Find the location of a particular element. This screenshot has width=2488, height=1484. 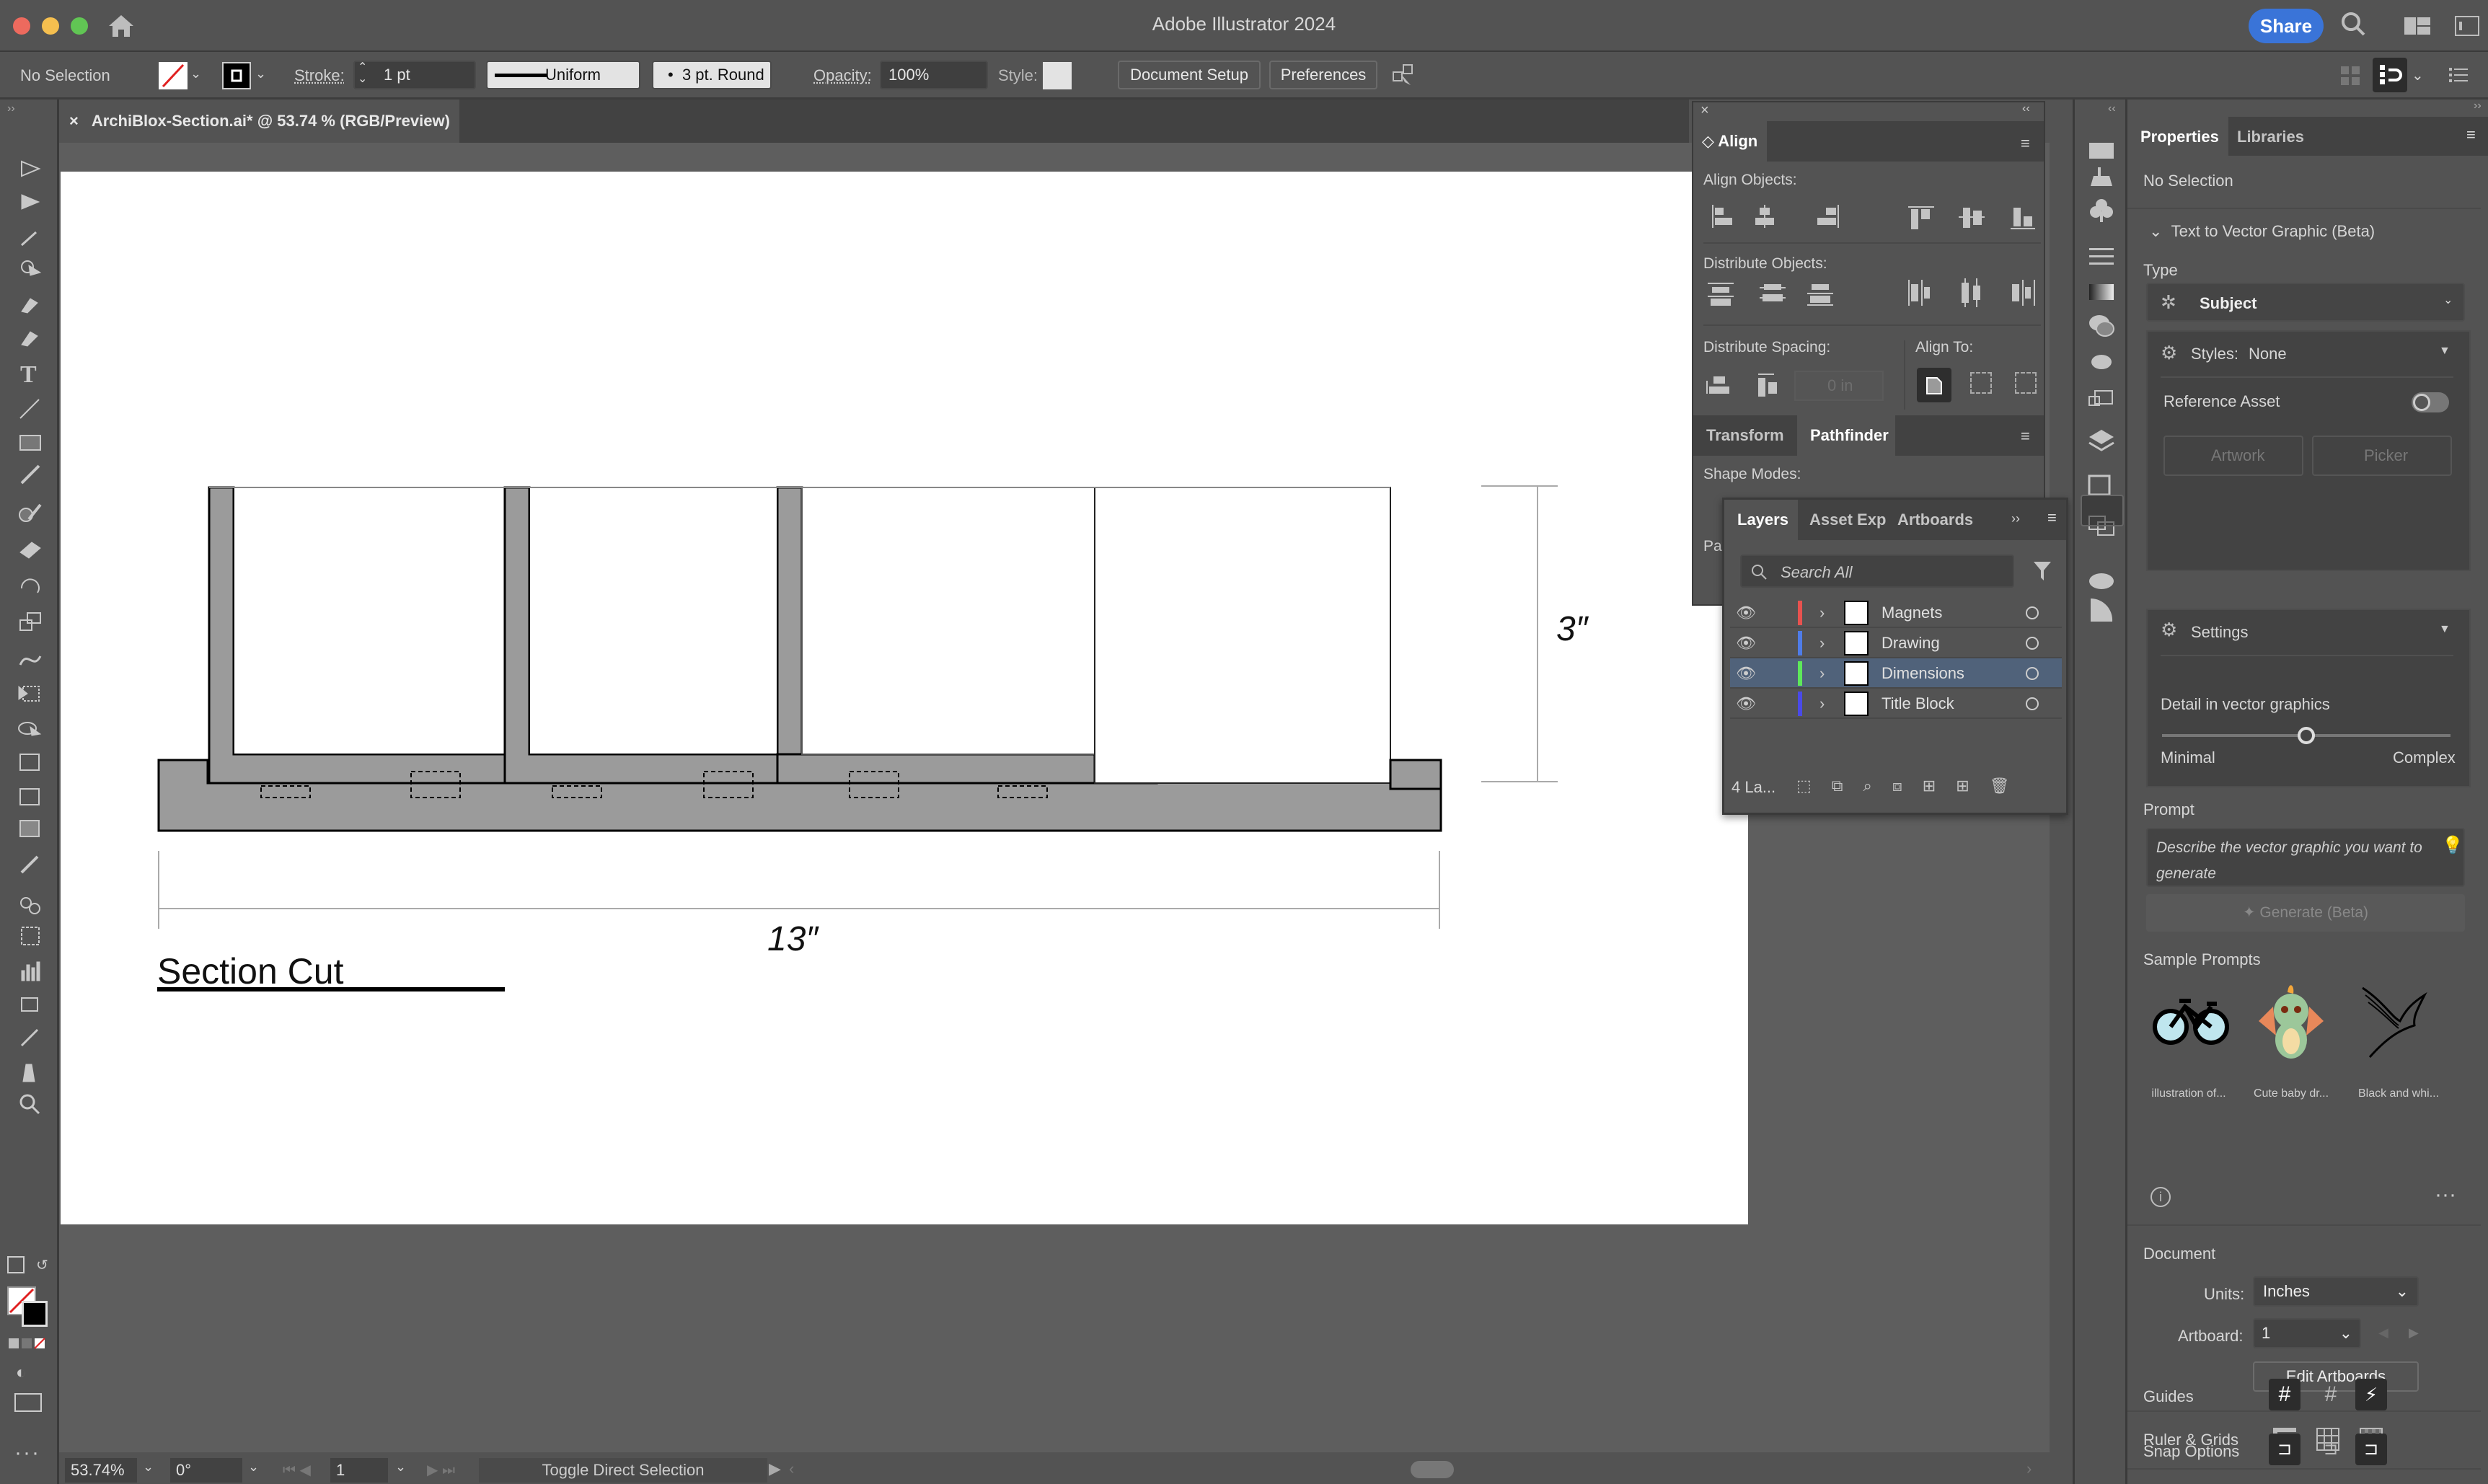

rotation-dropdown-icon: ⌄ is located at coordinates (253, 1467).